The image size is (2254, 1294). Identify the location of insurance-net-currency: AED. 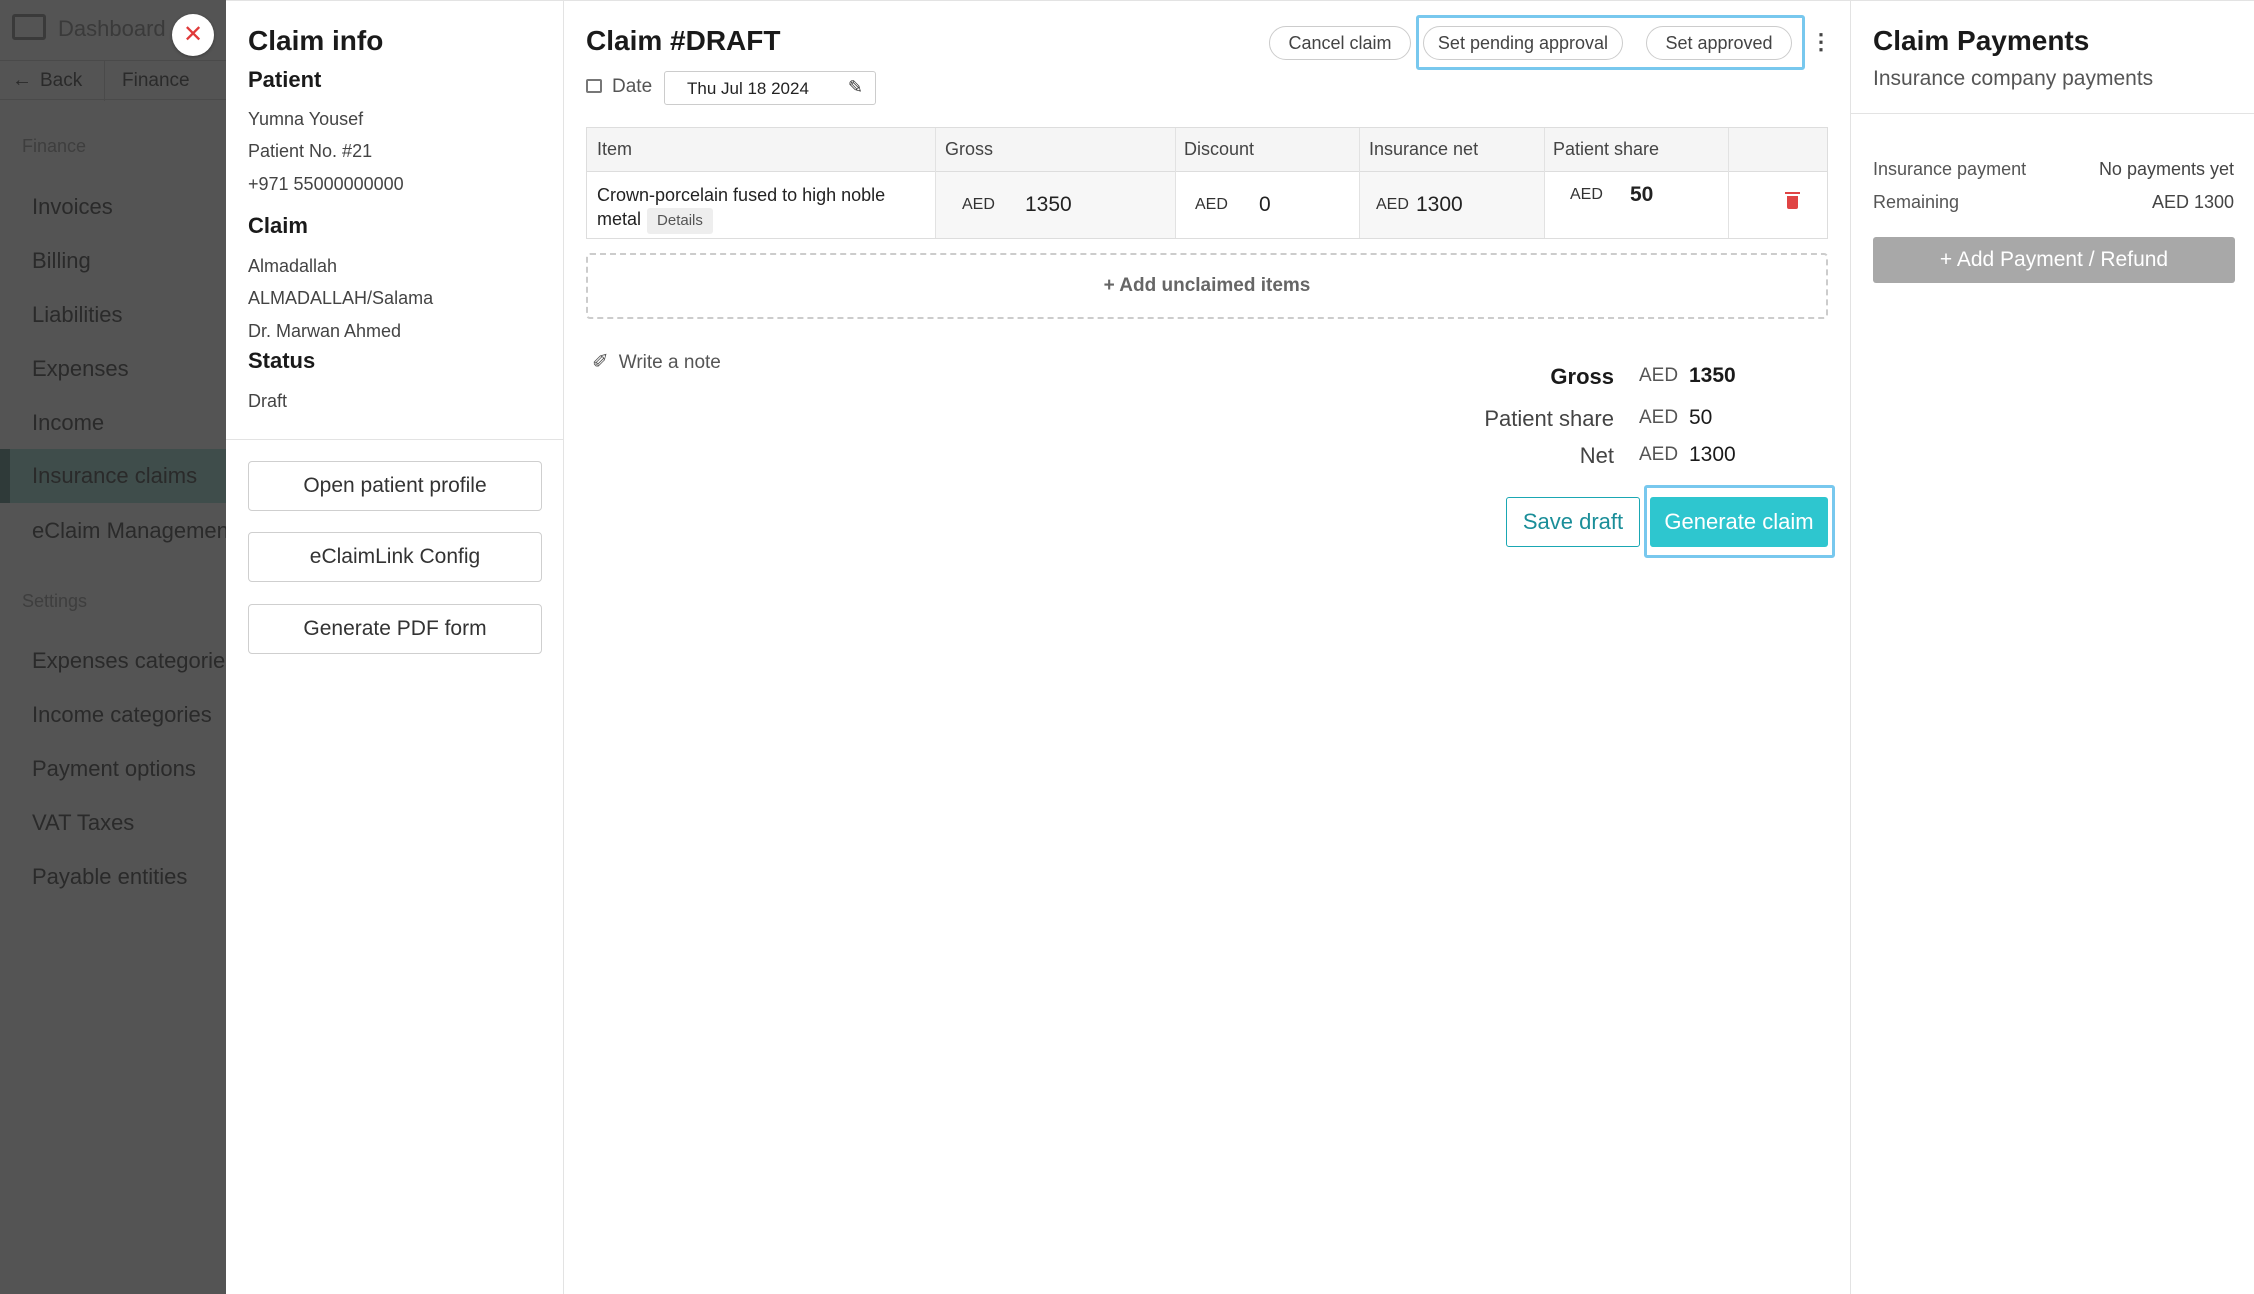
(1392, 204).